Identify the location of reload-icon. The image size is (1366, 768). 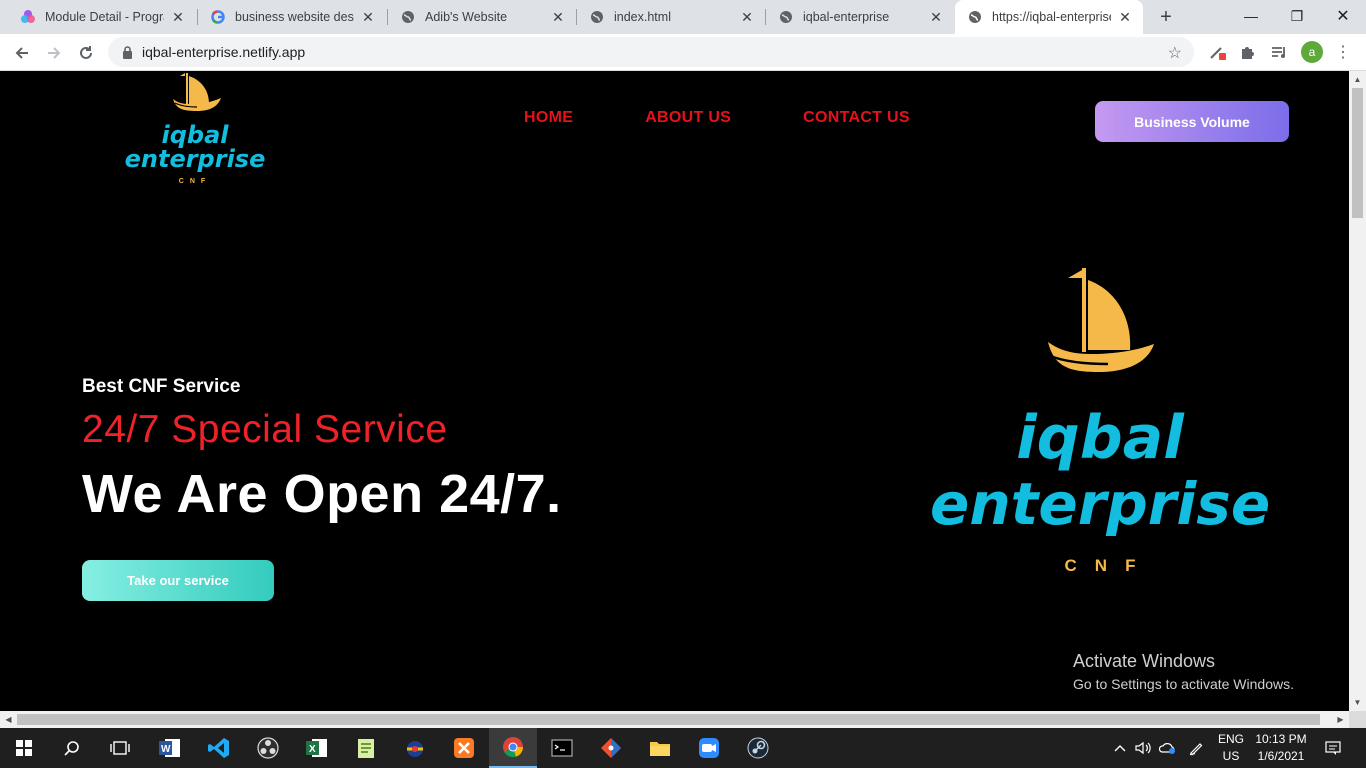
(86, 52).